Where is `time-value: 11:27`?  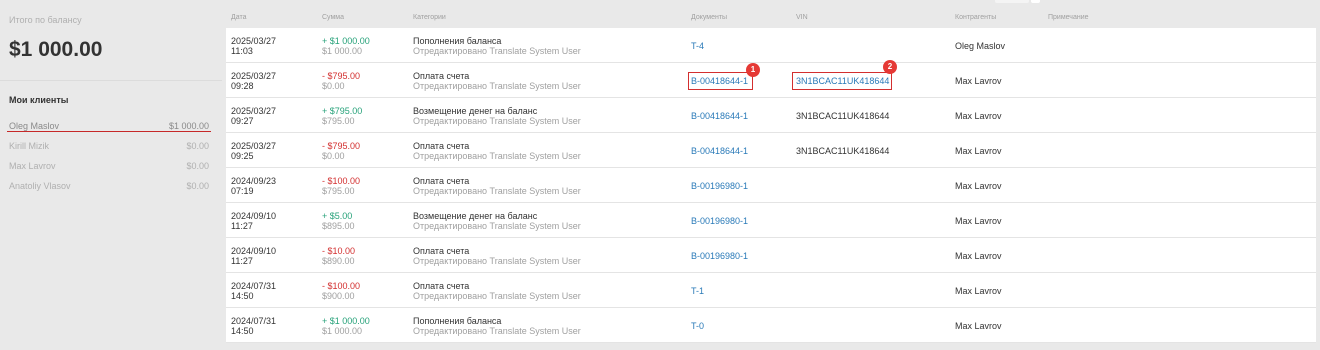 time-value: 11:27 is located at coordinates (242, 226).